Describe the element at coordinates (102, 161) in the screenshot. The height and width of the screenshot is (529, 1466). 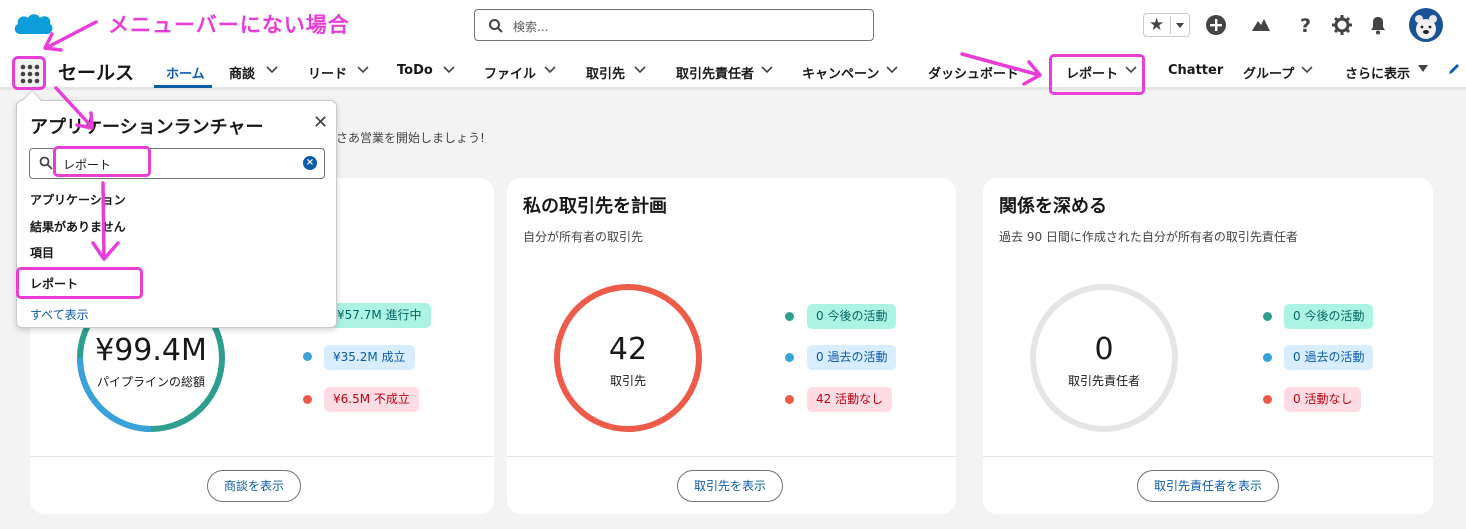
I see `search-value-highlight` at that location.